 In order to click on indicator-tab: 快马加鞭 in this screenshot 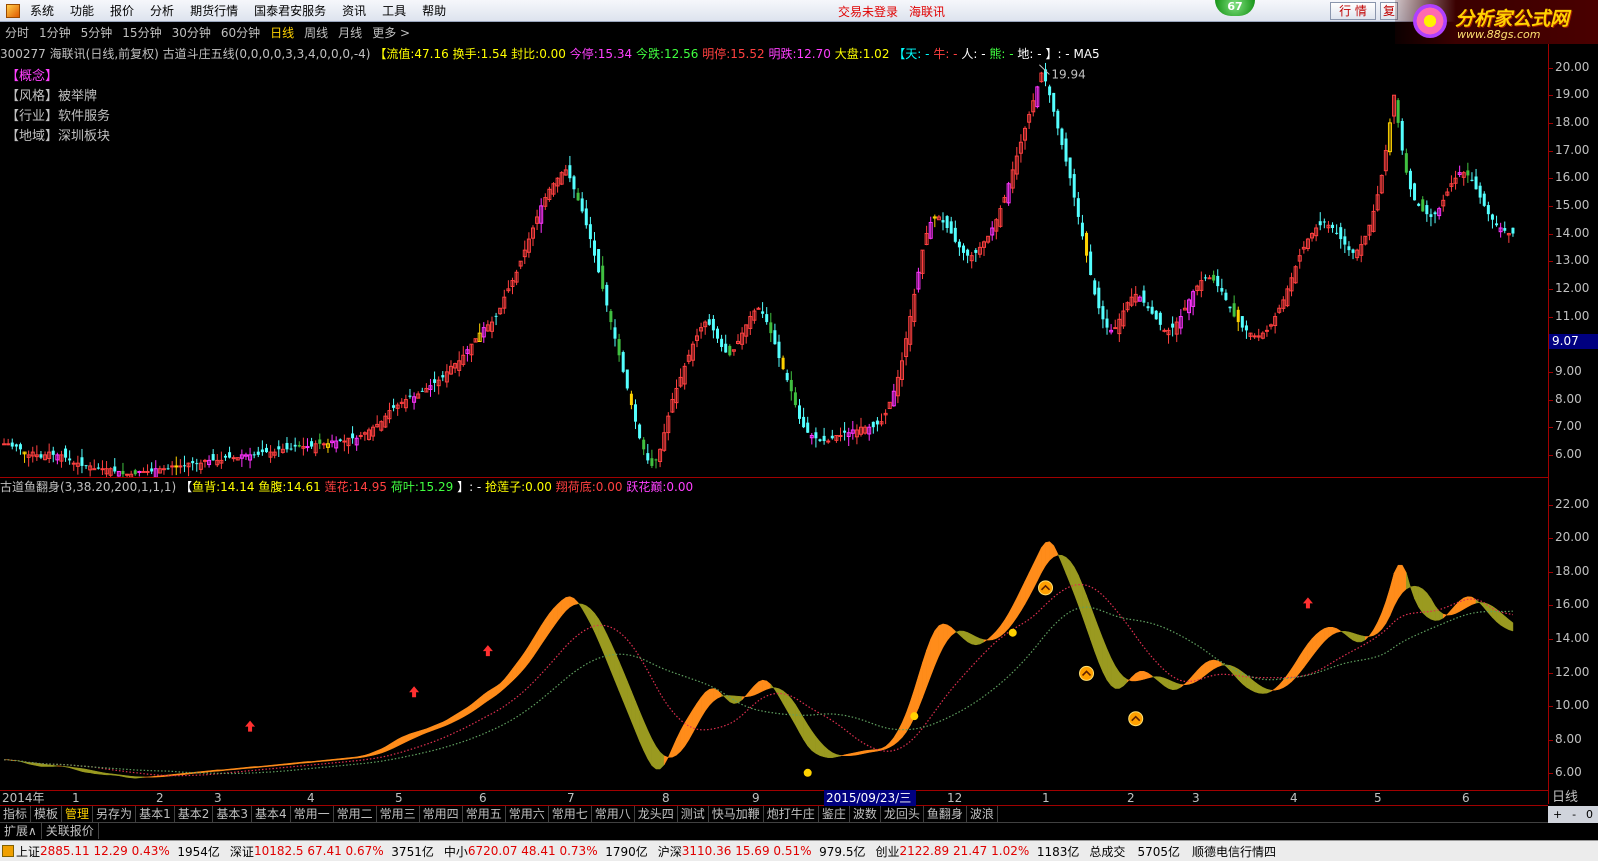, I will do `click(736, 814)`.